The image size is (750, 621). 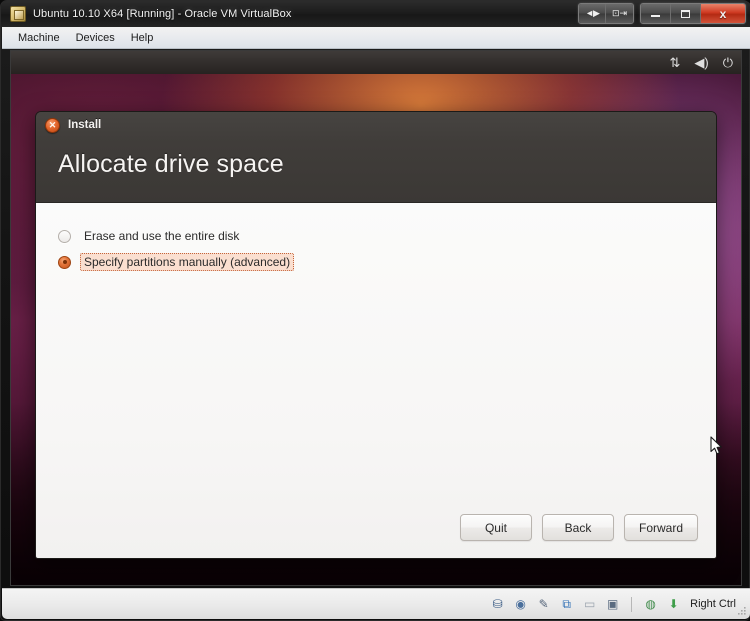 What do you see at coordinates (495, 527) in the screenshot?
I see `quit-button: Quit` at bounding box center [495, 527].